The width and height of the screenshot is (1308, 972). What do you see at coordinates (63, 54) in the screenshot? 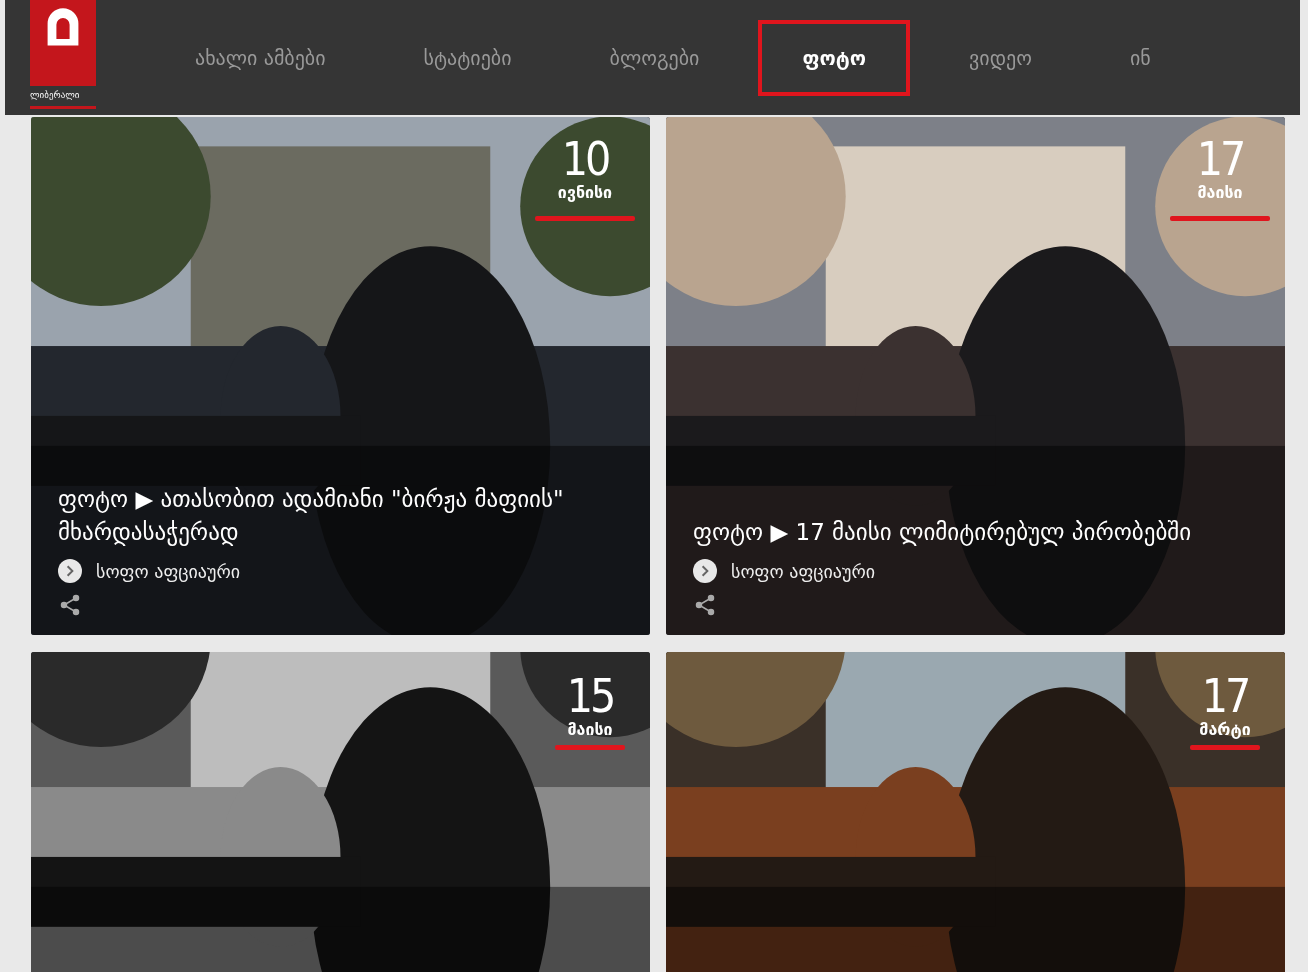
I see `site-logo: ლიბერალი` at bounding box center [63, 54].